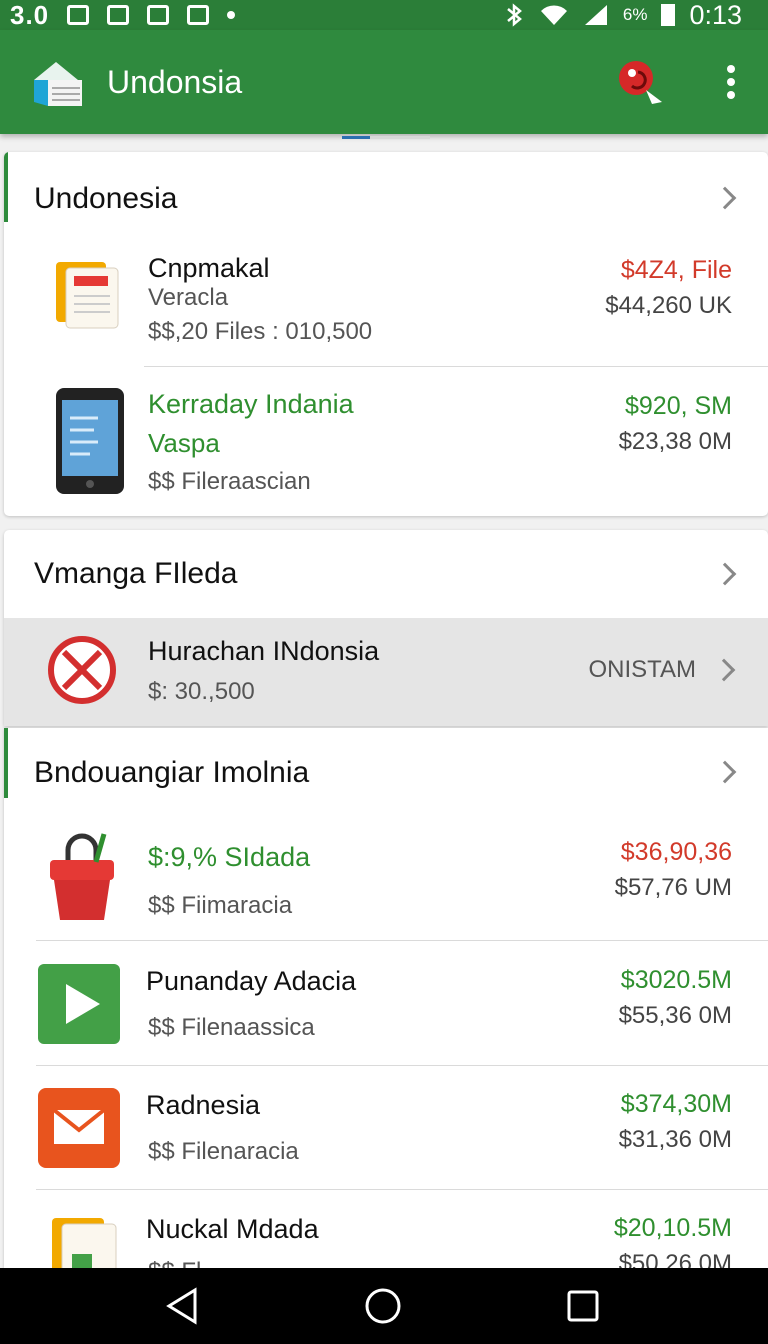  I want to click on back-button, so click(183, 1306).